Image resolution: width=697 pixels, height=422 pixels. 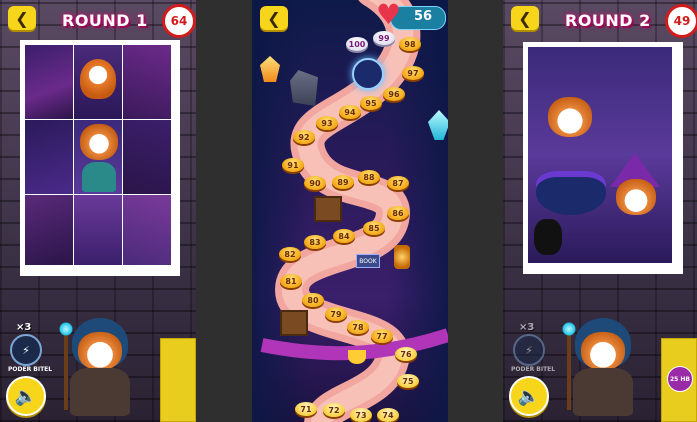 I want to click on hamster-body-piece, so click(x=99, y=177).